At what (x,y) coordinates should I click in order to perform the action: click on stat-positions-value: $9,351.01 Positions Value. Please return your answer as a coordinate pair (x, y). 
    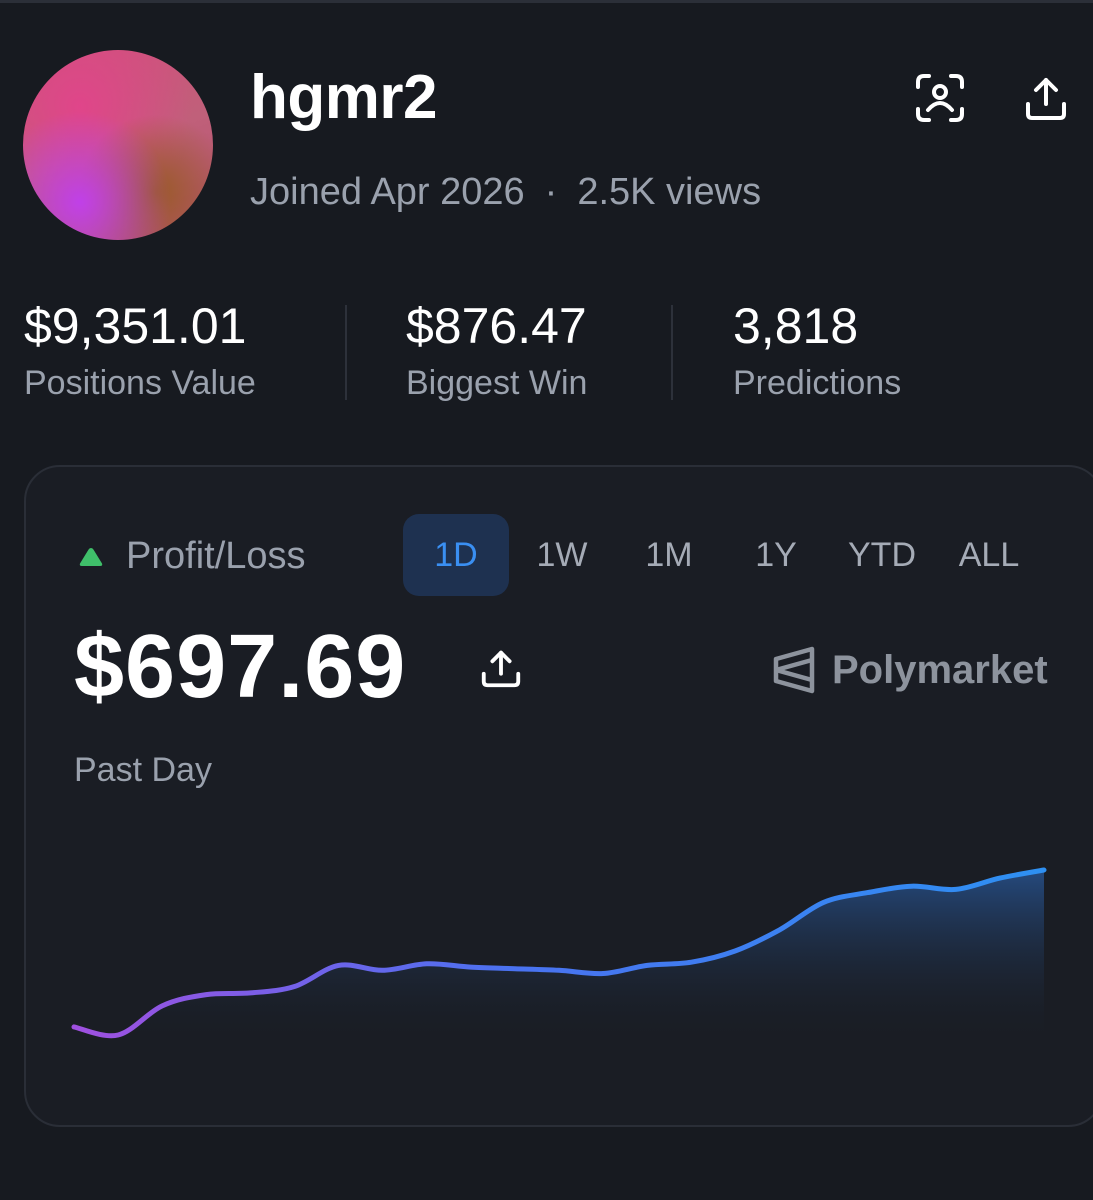
    Looking at the image, I should click on (140, 350).